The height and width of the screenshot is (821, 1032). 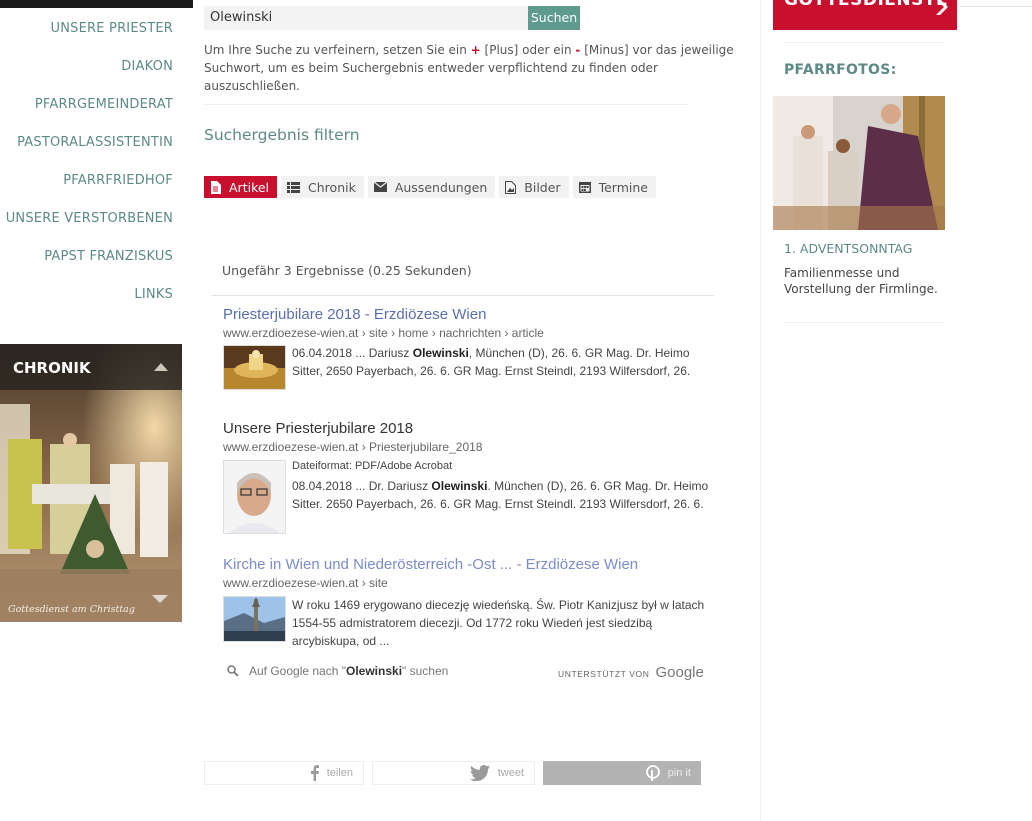 I want to click on tab-termine: Termine, so click(x=614, y=187).